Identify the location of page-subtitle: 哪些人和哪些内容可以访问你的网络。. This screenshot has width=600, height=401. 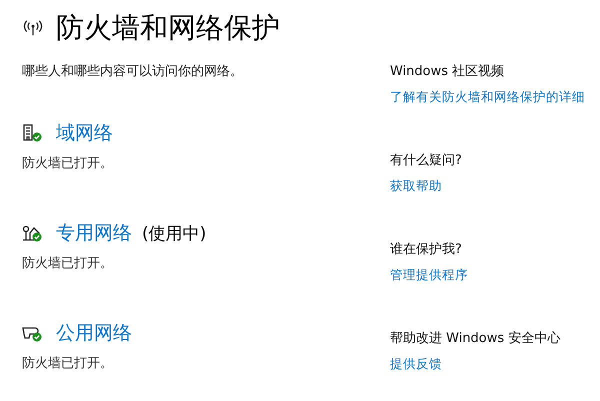
(133, 71).